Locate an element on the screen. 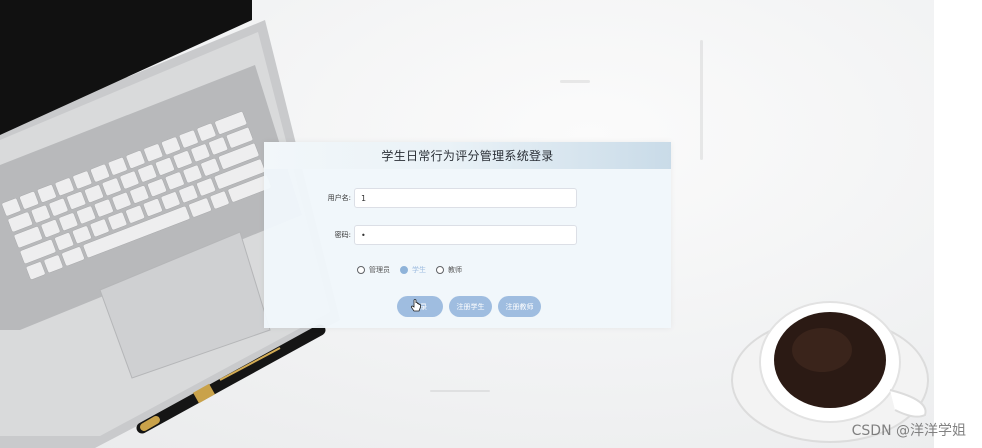 The image size is (982, 448). username-row: 用户名: is located at coordinates (467, 198).